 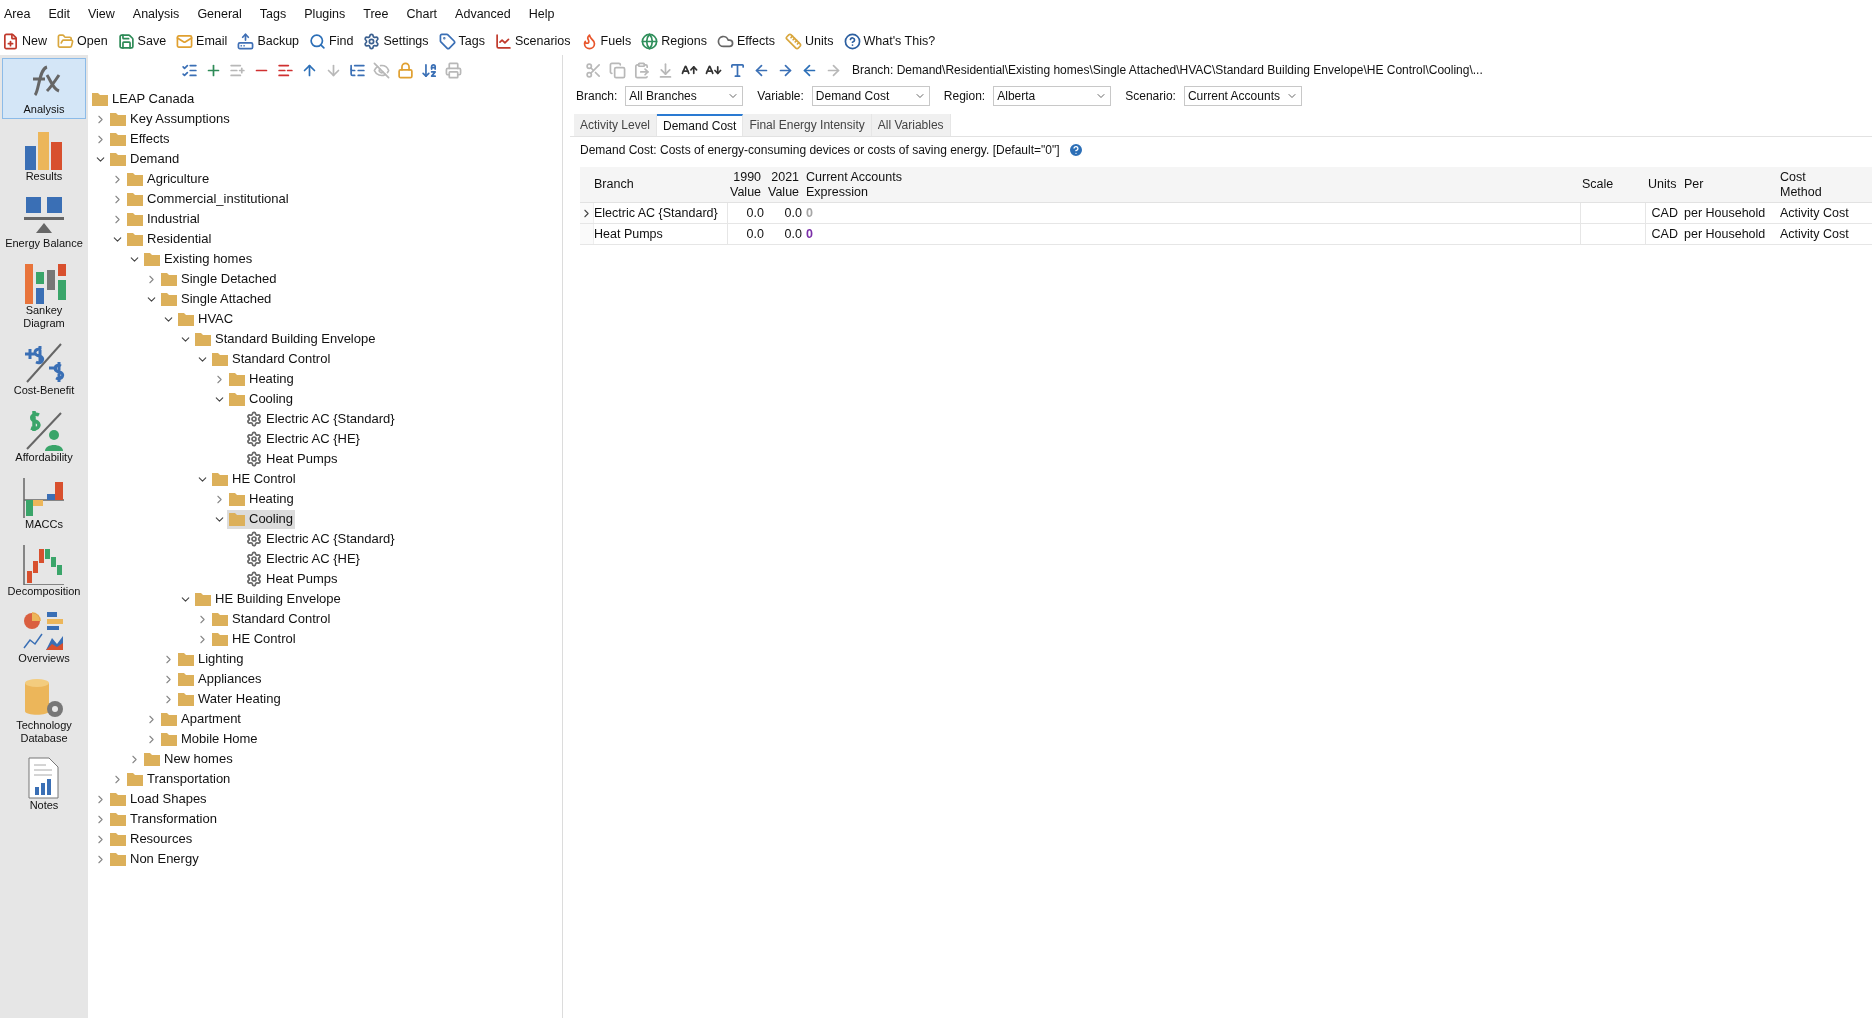 I want to click on branch-node: Appliances, so click(x=220, y=679).